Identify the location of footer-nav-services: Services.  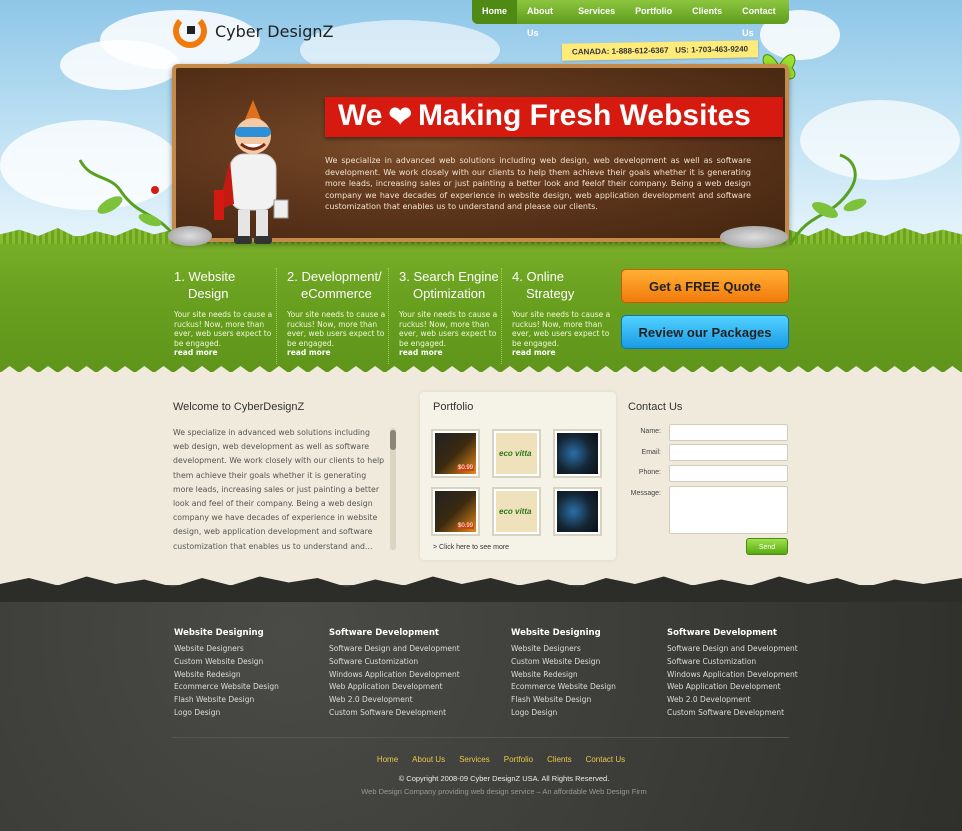
(474, 759).